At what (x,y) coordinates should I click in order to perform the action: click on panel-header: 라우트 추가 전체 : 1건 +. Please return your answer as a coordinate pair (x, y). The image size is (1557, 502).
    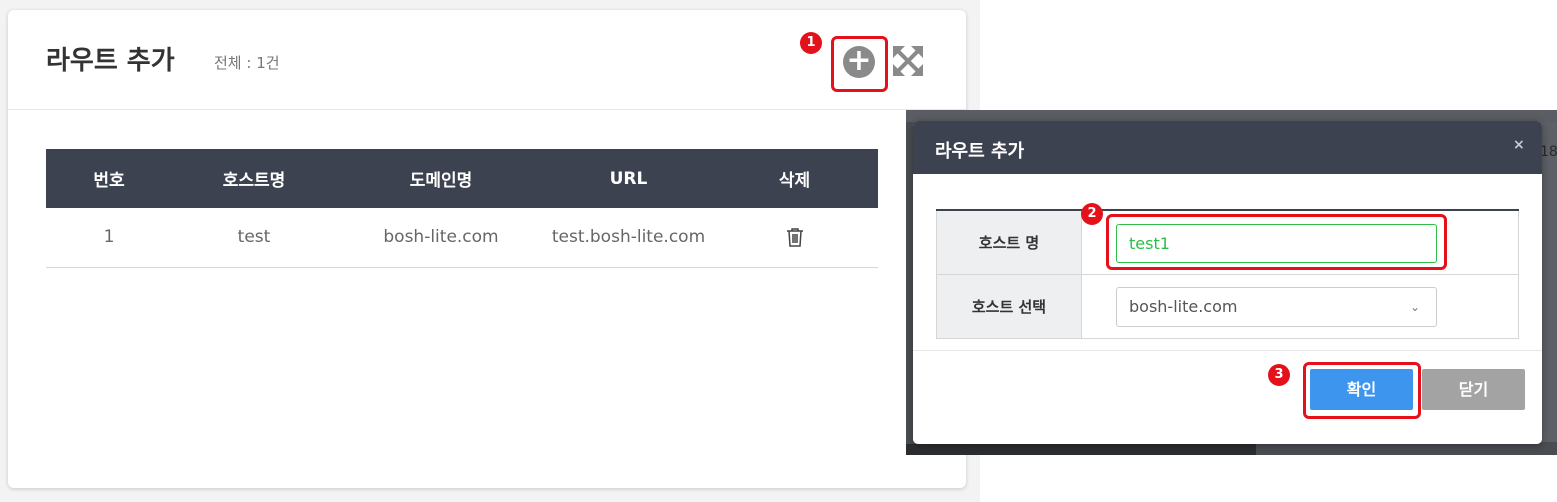
    Looking at the image, I should click on (487, 60).